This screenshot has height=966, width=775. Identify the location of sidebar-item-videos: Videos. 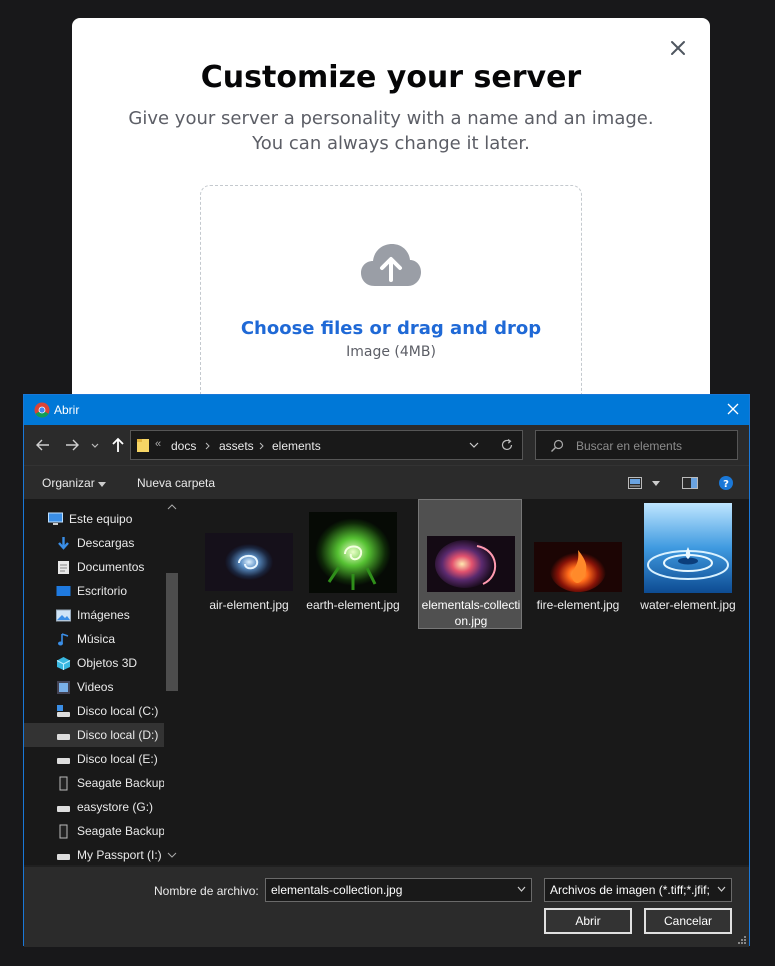
(94, 687).